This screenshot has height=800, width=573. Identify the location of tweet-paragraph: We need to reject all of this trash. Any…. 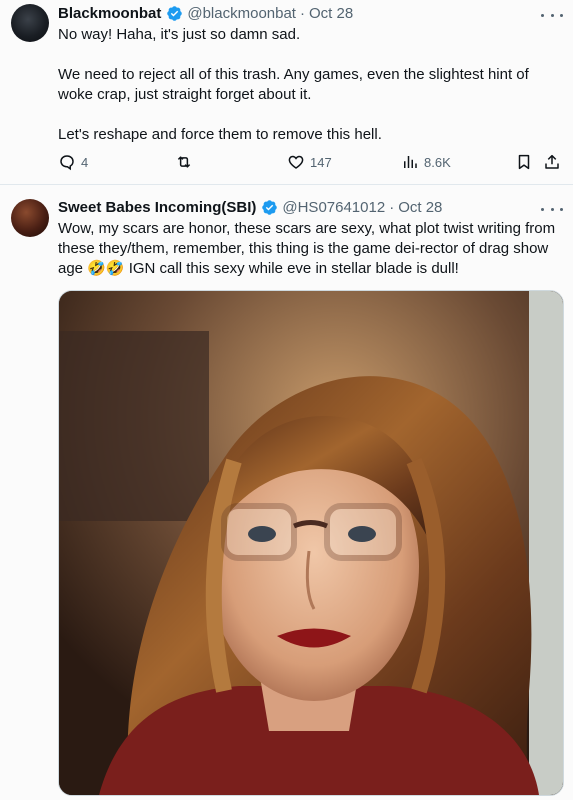
(293, 84).